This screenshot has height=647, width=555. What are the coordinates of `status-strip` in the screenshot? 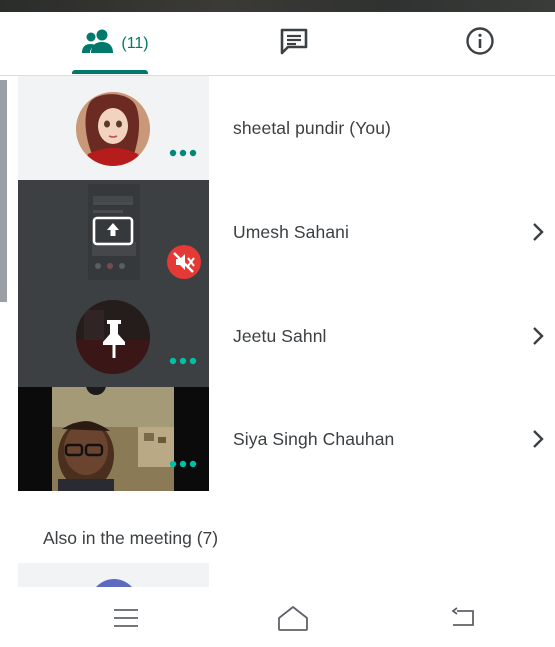 It's located at (277, 6).